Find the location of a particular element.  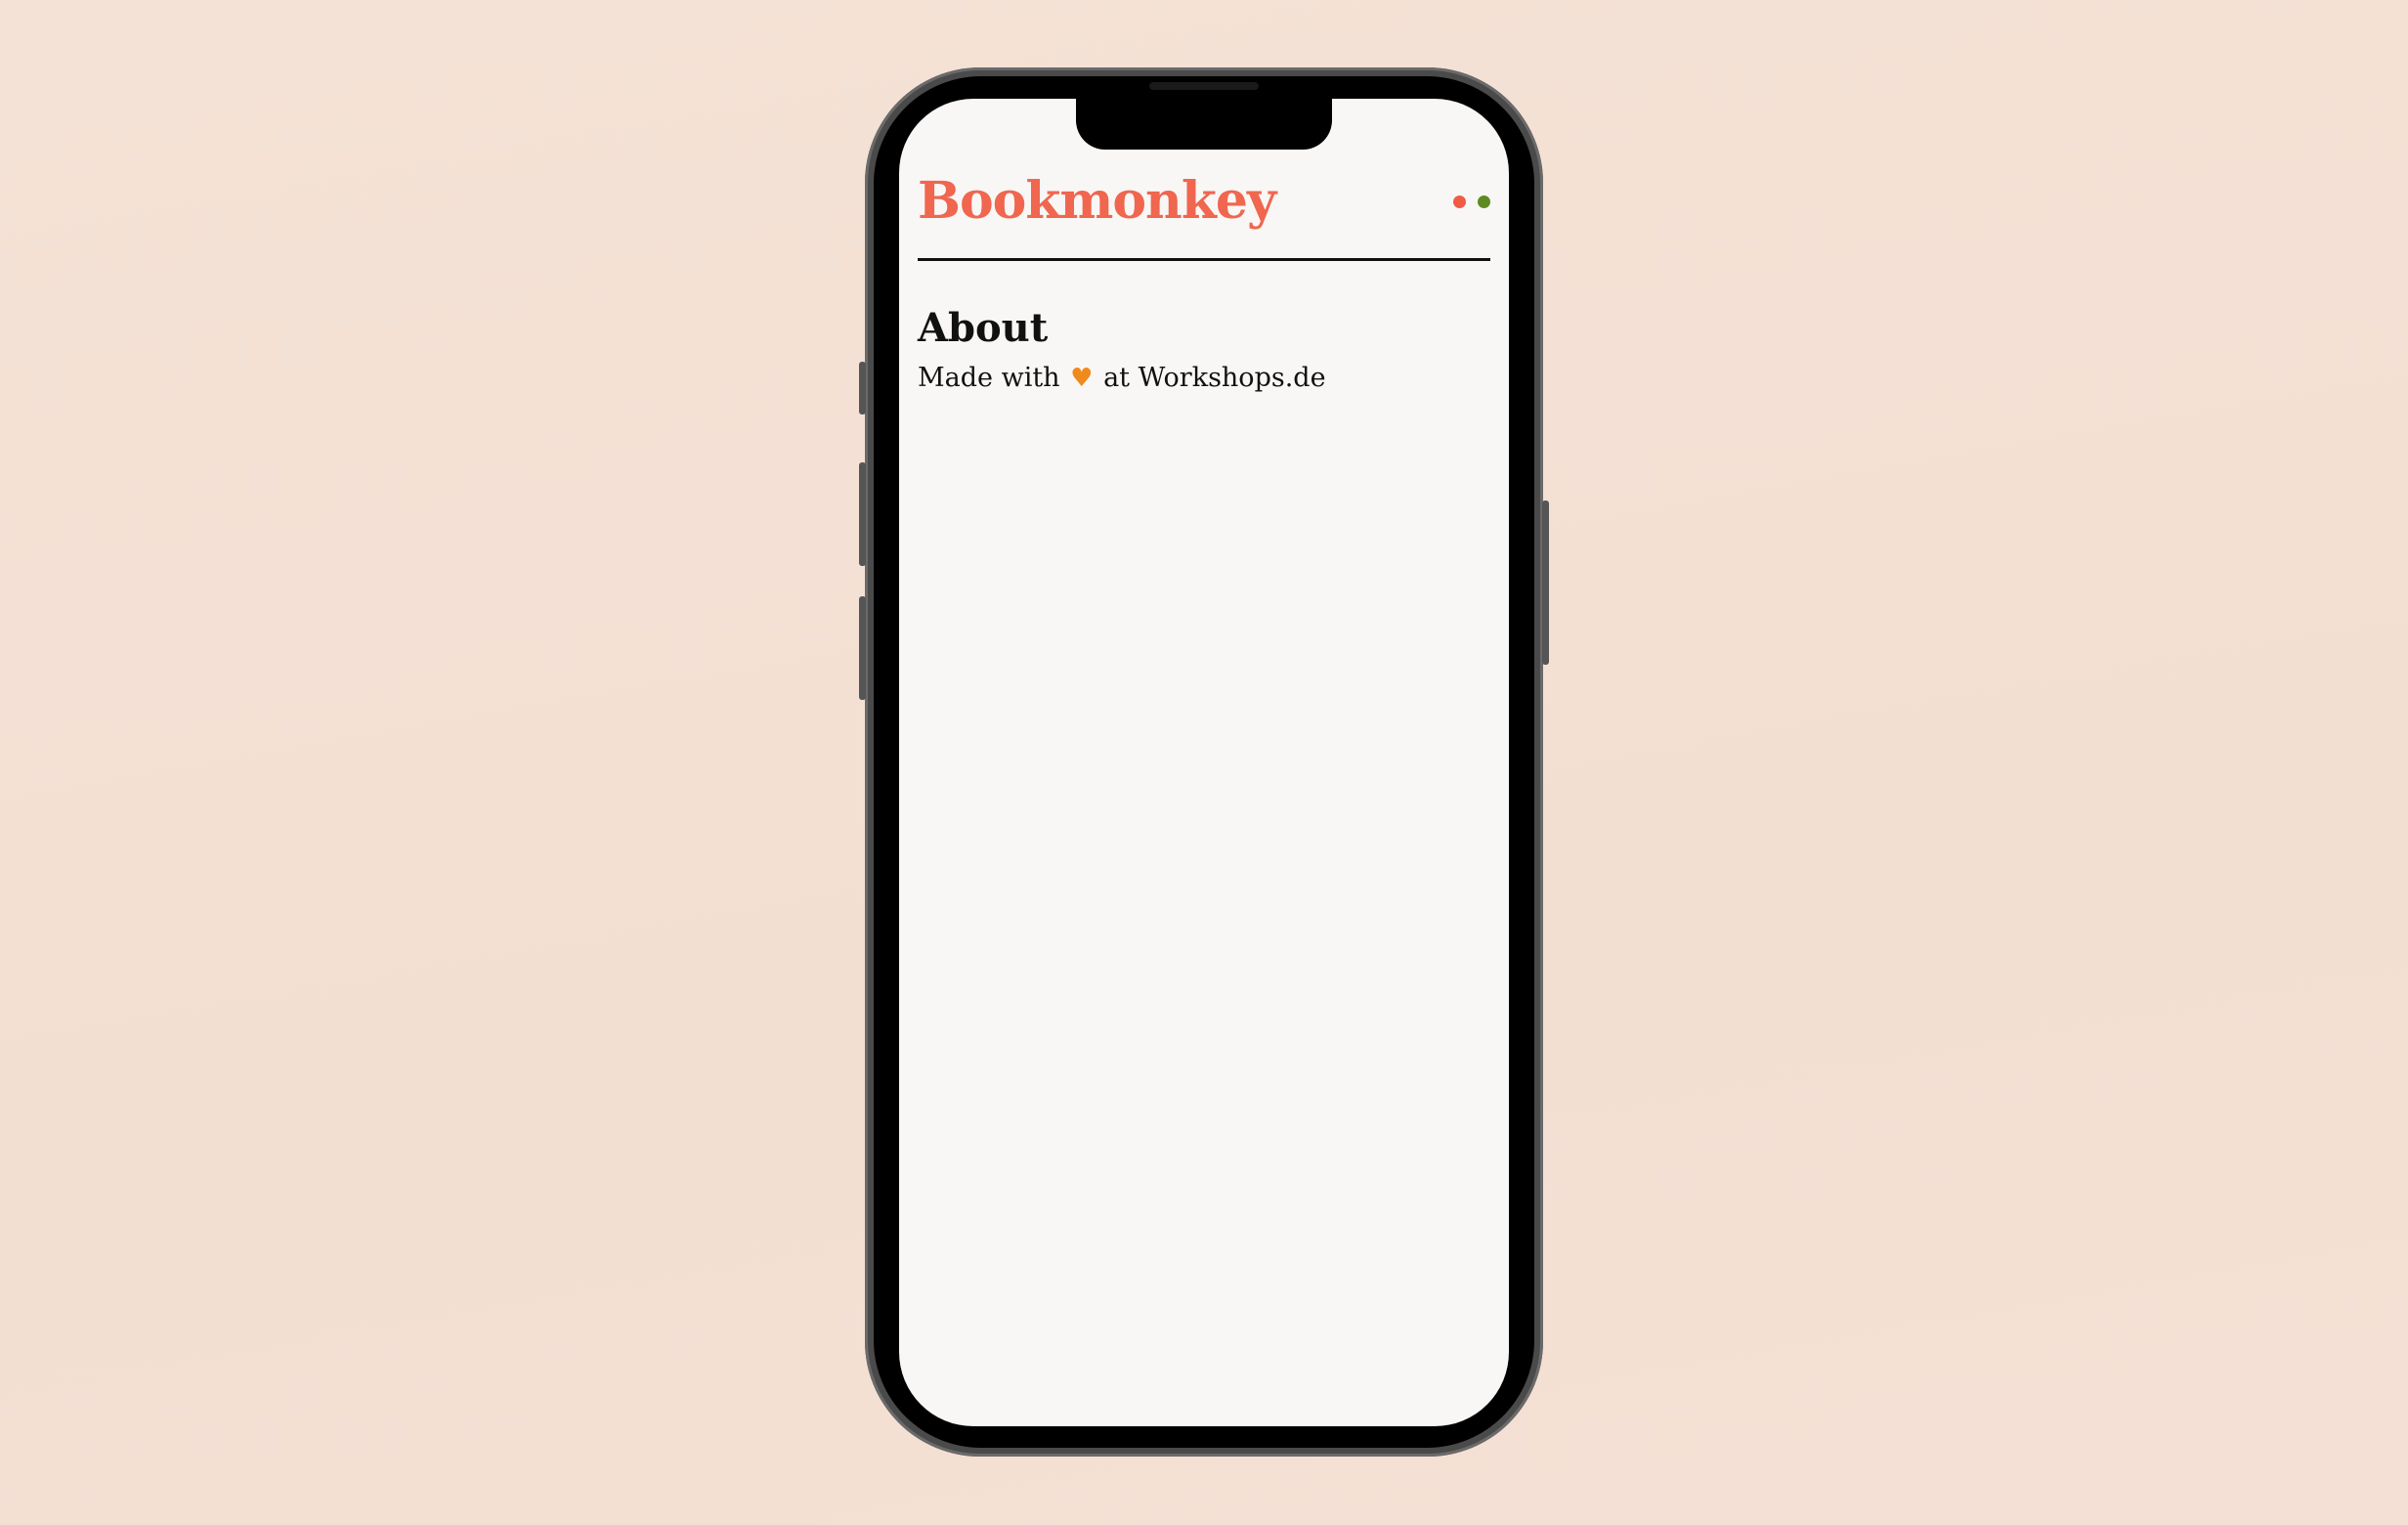

about-text-prefix: Made with is located at coordinates (989, 378).